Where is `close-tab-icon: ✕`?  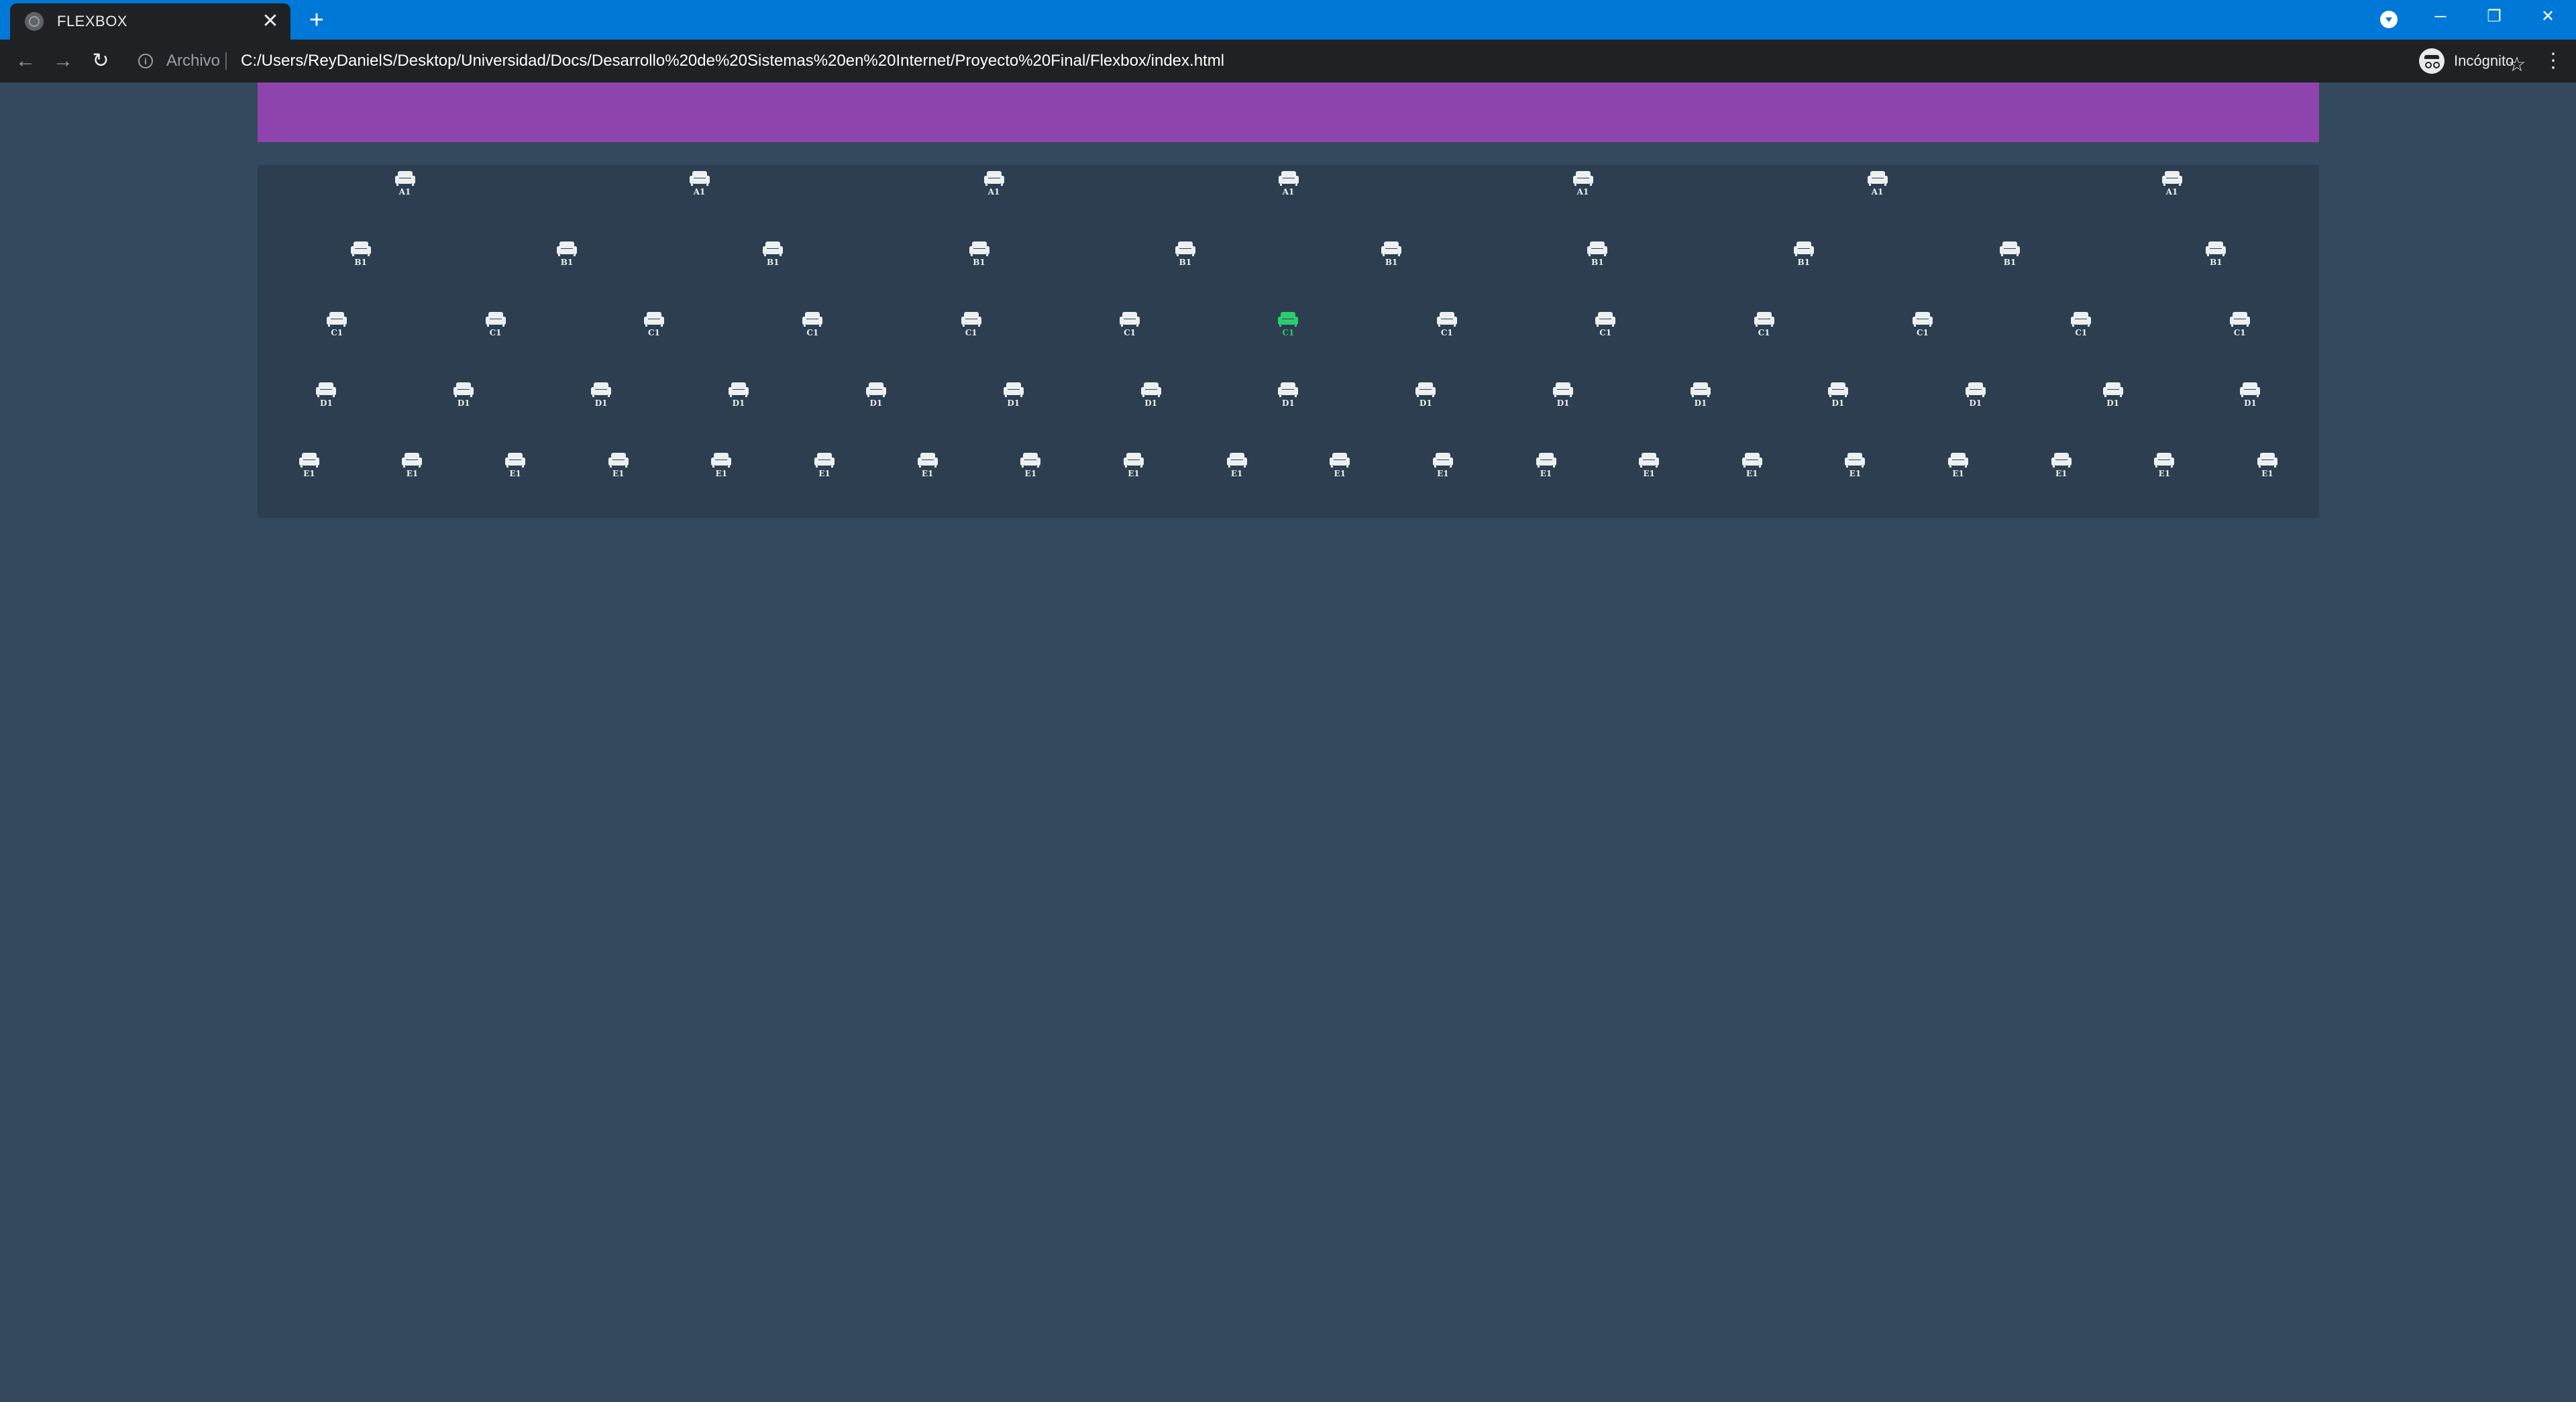 close-tab-icon: ✕ is located at coordinates (270, 22).